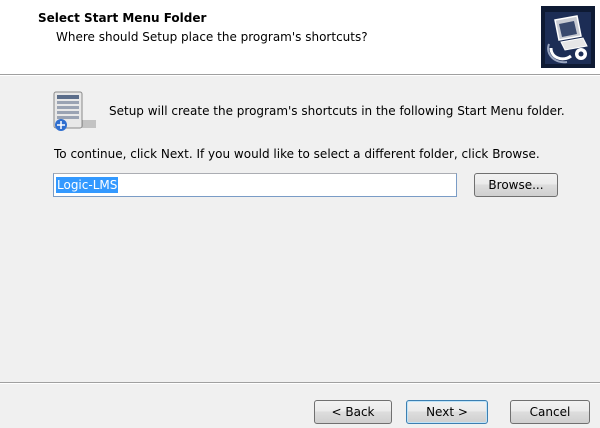 The image size is (600, 428). Describe the element at coordinates (87, 185) in the screenshot. I see `start-menu-folder-value: Logic-LMS` at that location.